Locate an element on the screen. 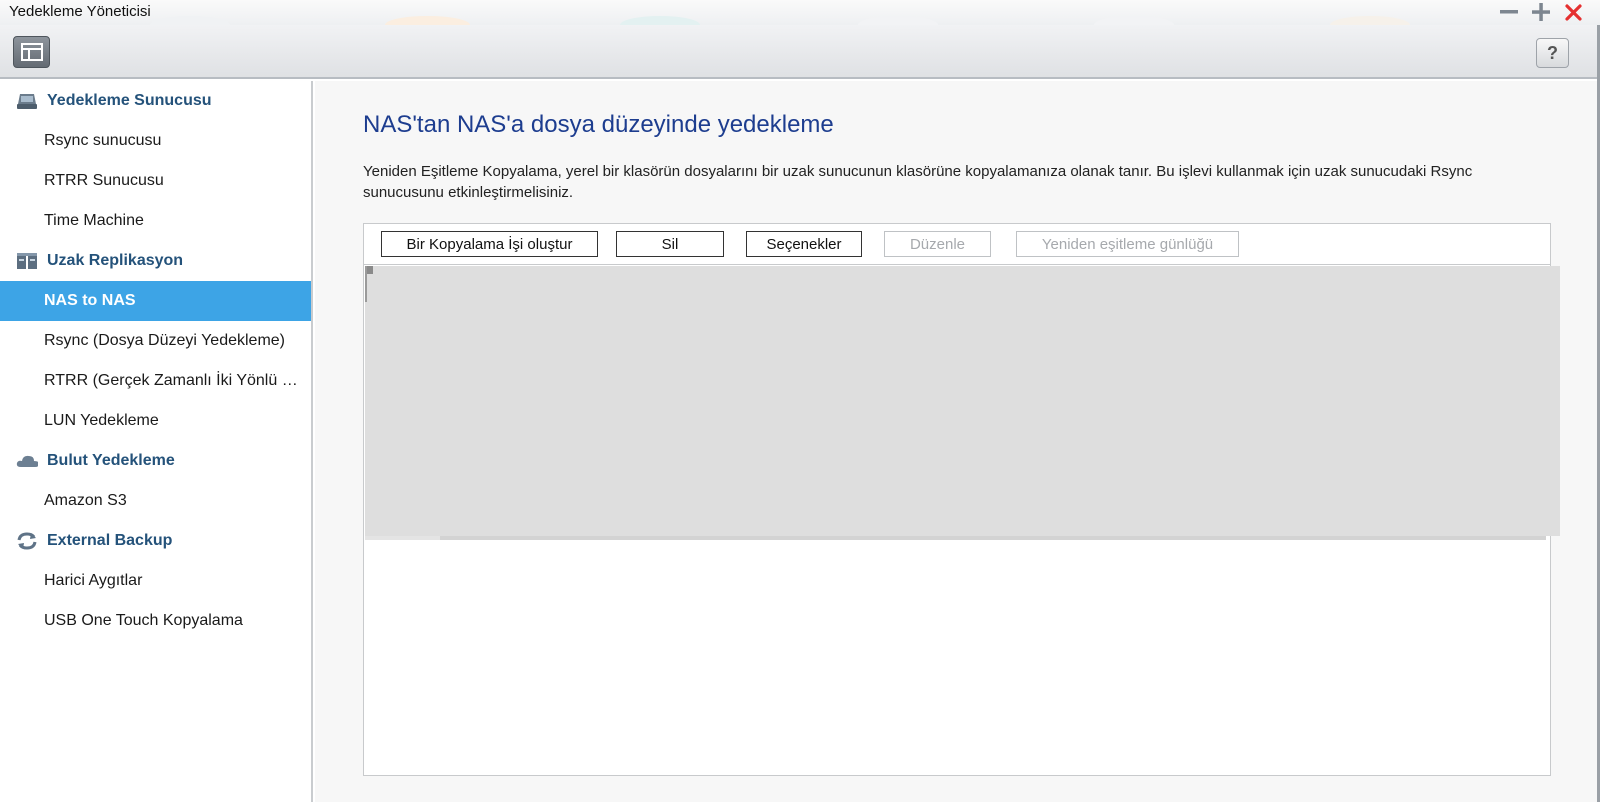  app-toolbar: ? is located at coordinates (800, 52).